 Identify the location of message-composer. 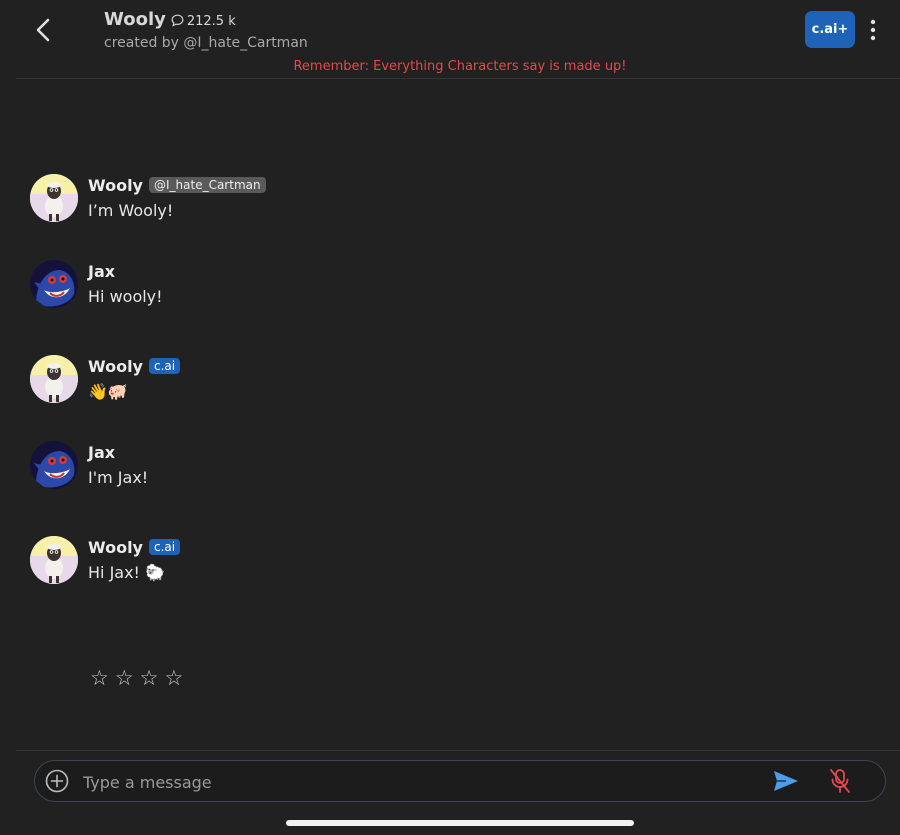
(460, 781).